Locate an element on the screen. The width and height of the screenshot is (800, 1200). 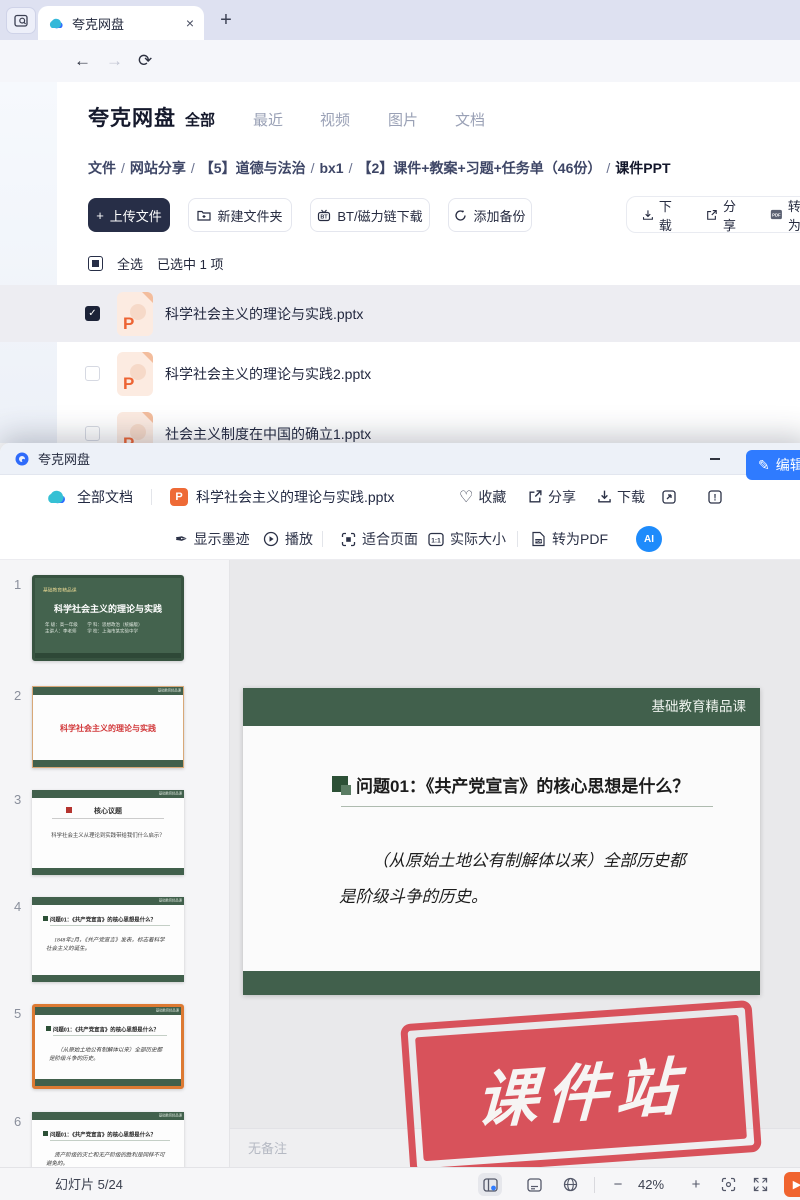
slideshow-play-button: ▶ is located at coordinates (792, 1184).